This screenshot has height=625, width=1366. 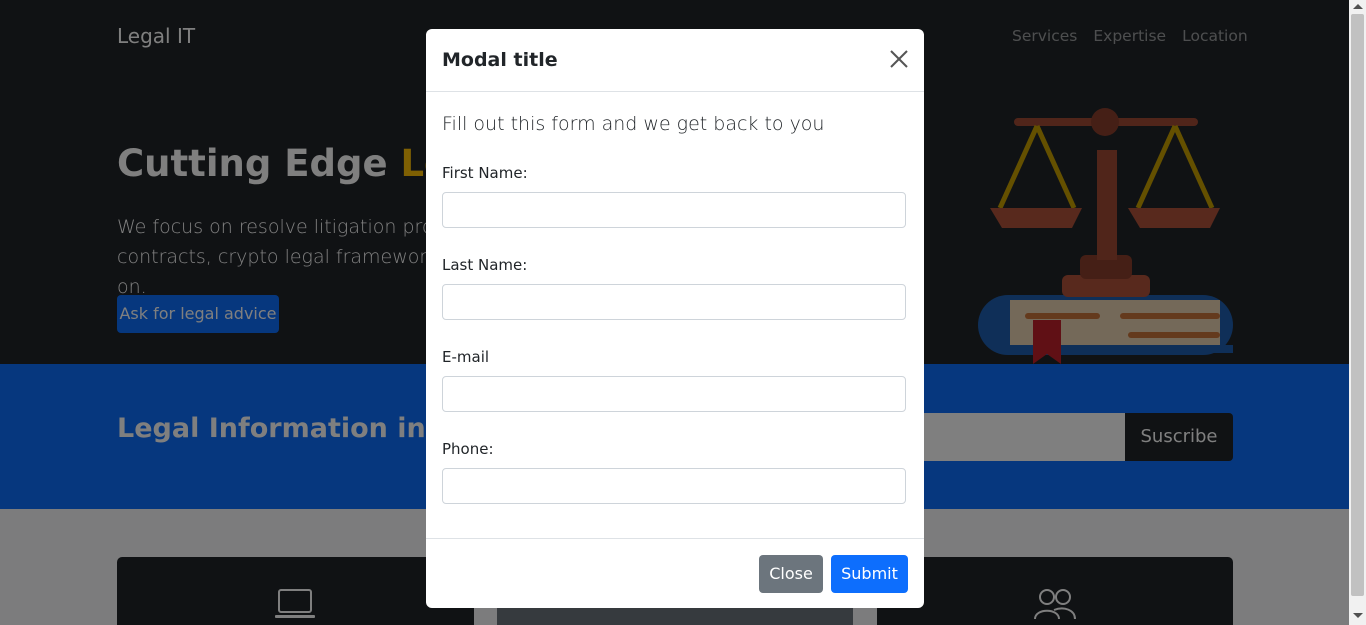 I want to click on scrollbar-thumb, so click(x=1357, y=305).